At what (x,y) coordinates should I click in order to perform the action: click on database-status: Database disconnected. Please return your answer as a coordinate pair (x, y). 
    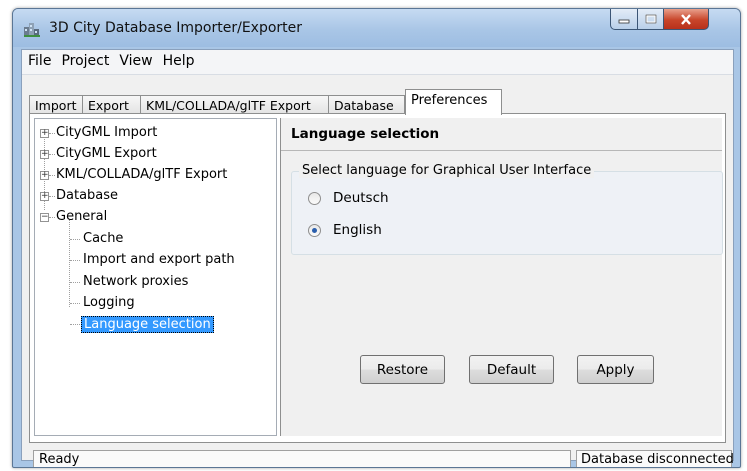
    Looking at the image, I should click on (655, 458).